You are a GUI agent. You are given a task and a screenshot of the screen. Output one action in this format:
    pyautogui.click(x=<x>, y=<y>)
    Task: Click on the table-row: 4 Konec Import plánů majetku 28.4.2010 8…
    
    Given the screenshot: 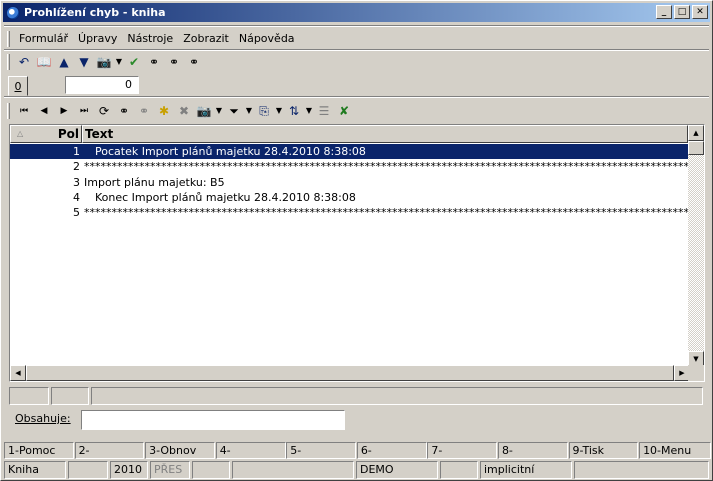 What is the action you would take?
    pyautogui.click(x=349, y=197)
    